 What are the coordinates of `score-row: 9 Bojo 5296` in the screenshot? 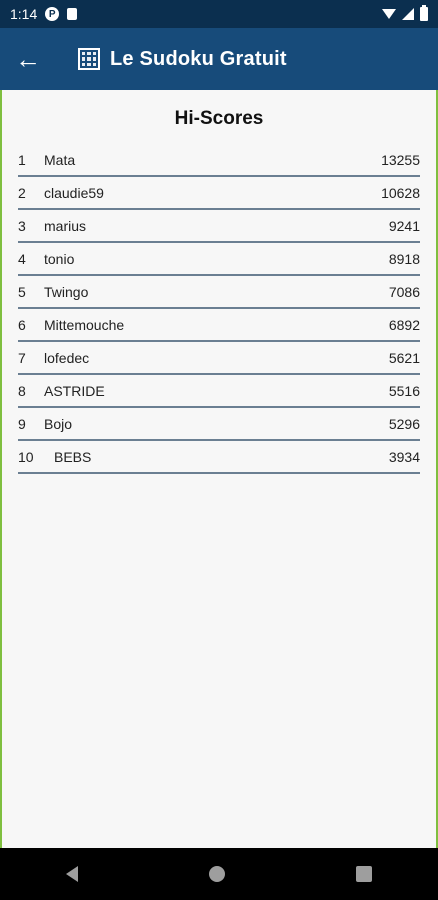 It's located at (219, 424).